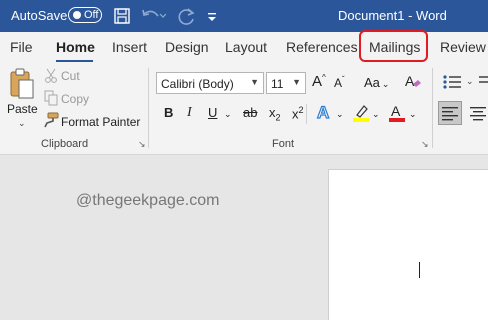  I want to click on change-case-label: Aa, so click(372, 82).